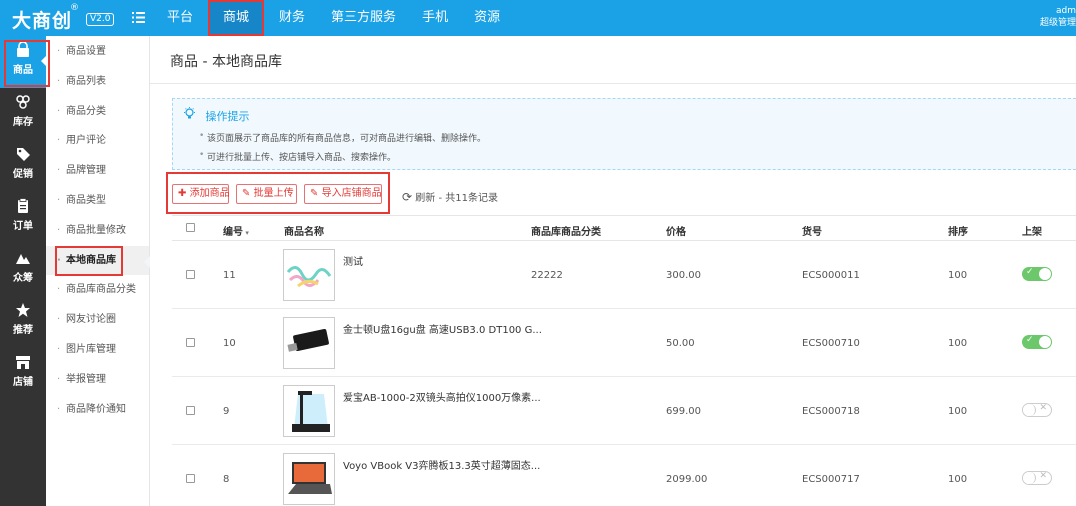 This screenshot has width=1076, height=506. Describe the element at coordinates (831, 275) in the screenshot. I see `goods-sku: ECS000011` at that location.